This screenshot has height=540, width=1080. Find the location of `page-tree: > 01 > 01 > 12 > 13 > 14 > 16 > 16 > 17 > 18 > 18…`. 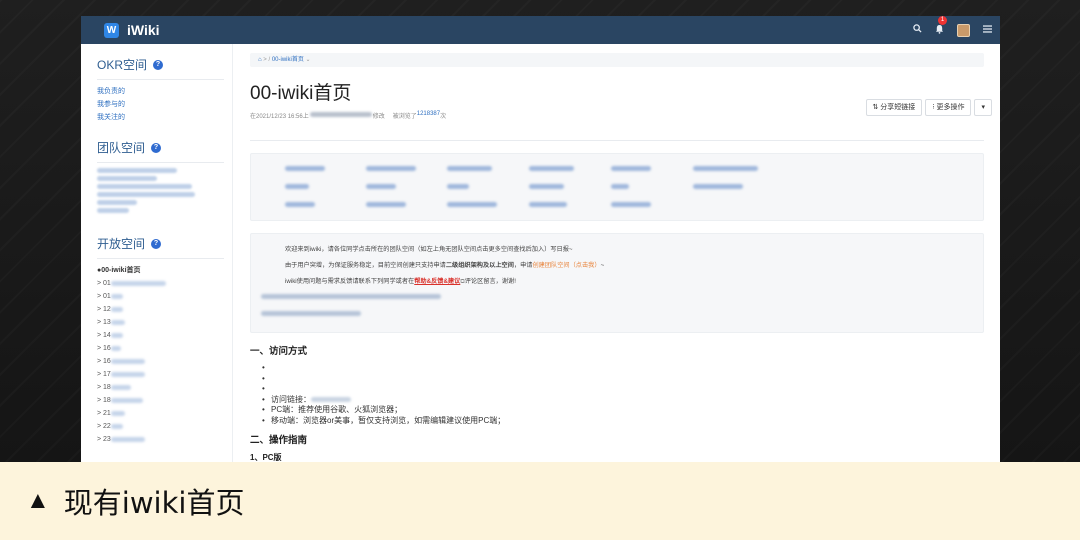

page-tree: > 01 > 01 > 12 > 13 > 14 > 16 > 16 > 17 > 18 > 18… is located at coordinates (164, 361).